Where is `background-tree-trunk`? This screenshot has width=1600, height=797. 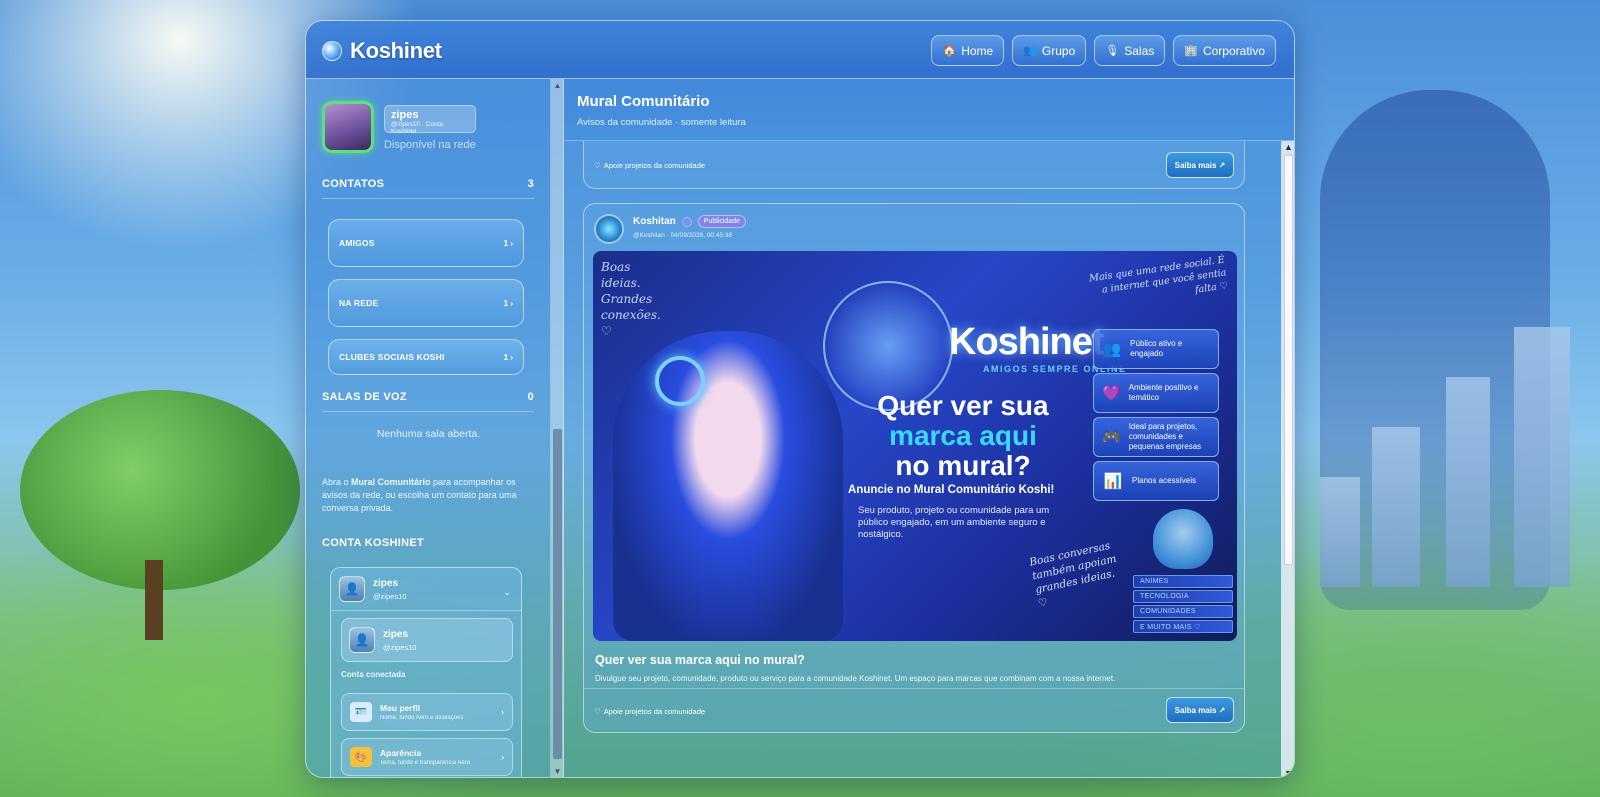
background-tree-trunk is located at coordinates (154, 600).